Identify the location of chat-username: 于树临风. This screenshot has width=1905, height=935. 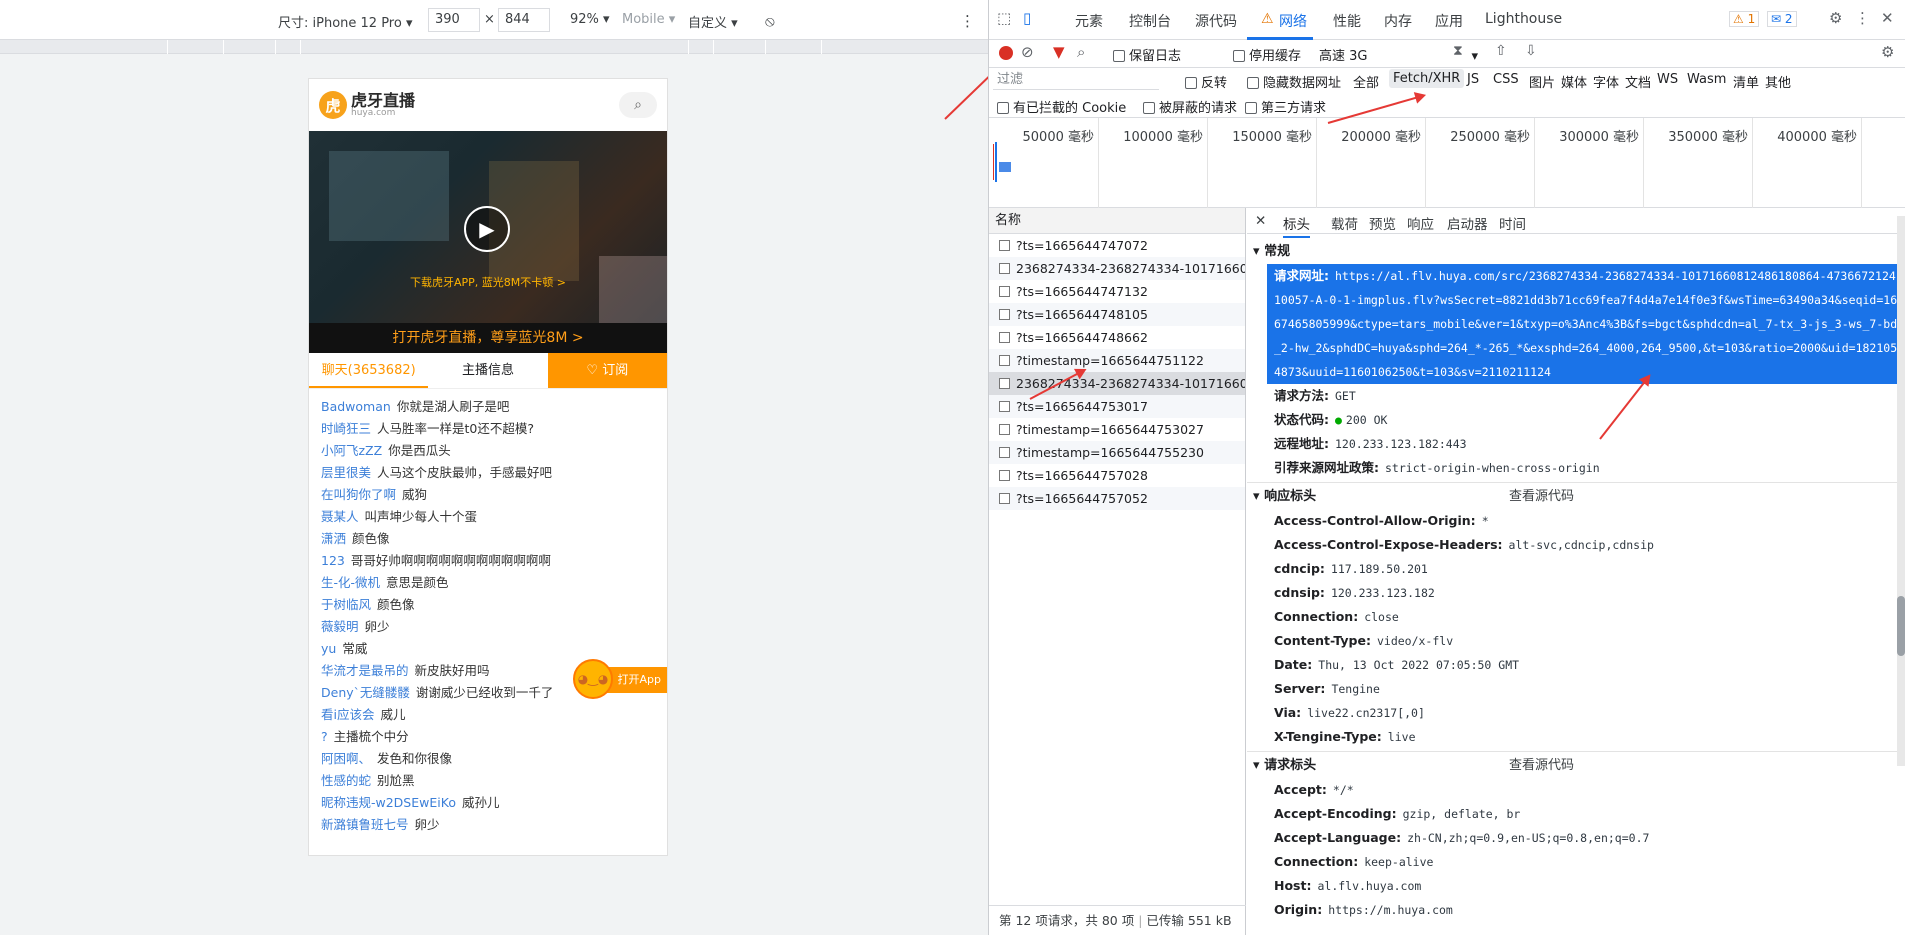
(346, 604).